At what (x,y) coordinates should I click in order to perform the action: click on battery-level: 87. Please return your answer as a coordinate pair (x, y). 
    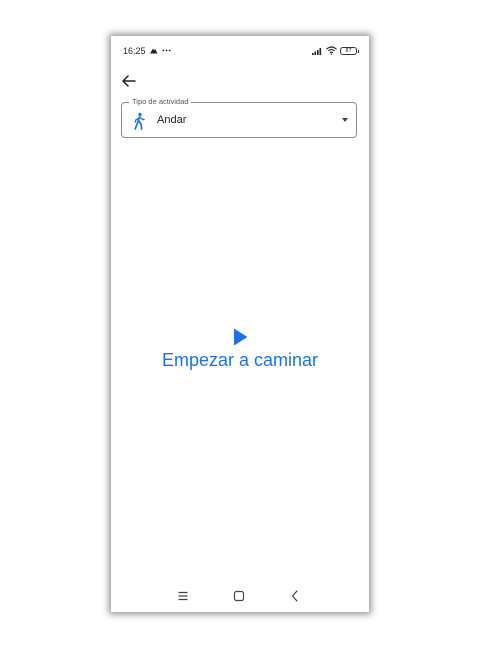
    Looking at the image, I should click on (348, 50).